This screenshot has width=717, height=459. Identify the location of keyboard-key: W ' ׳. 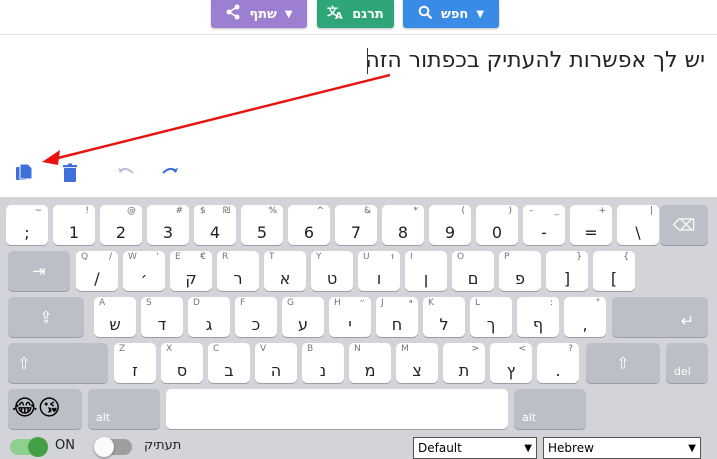
(144, 271).